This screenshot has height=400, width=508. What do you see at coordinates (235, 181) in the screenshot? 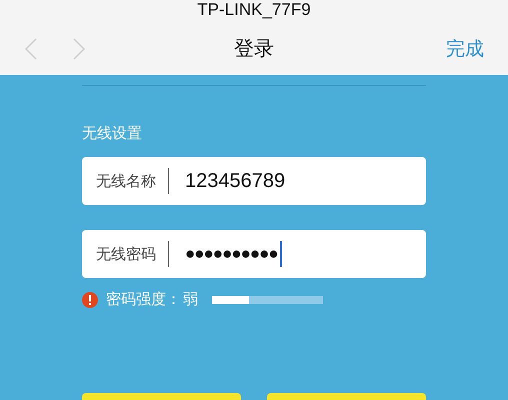
I see `field-value: 123456789` at bounding box center [235, 181].